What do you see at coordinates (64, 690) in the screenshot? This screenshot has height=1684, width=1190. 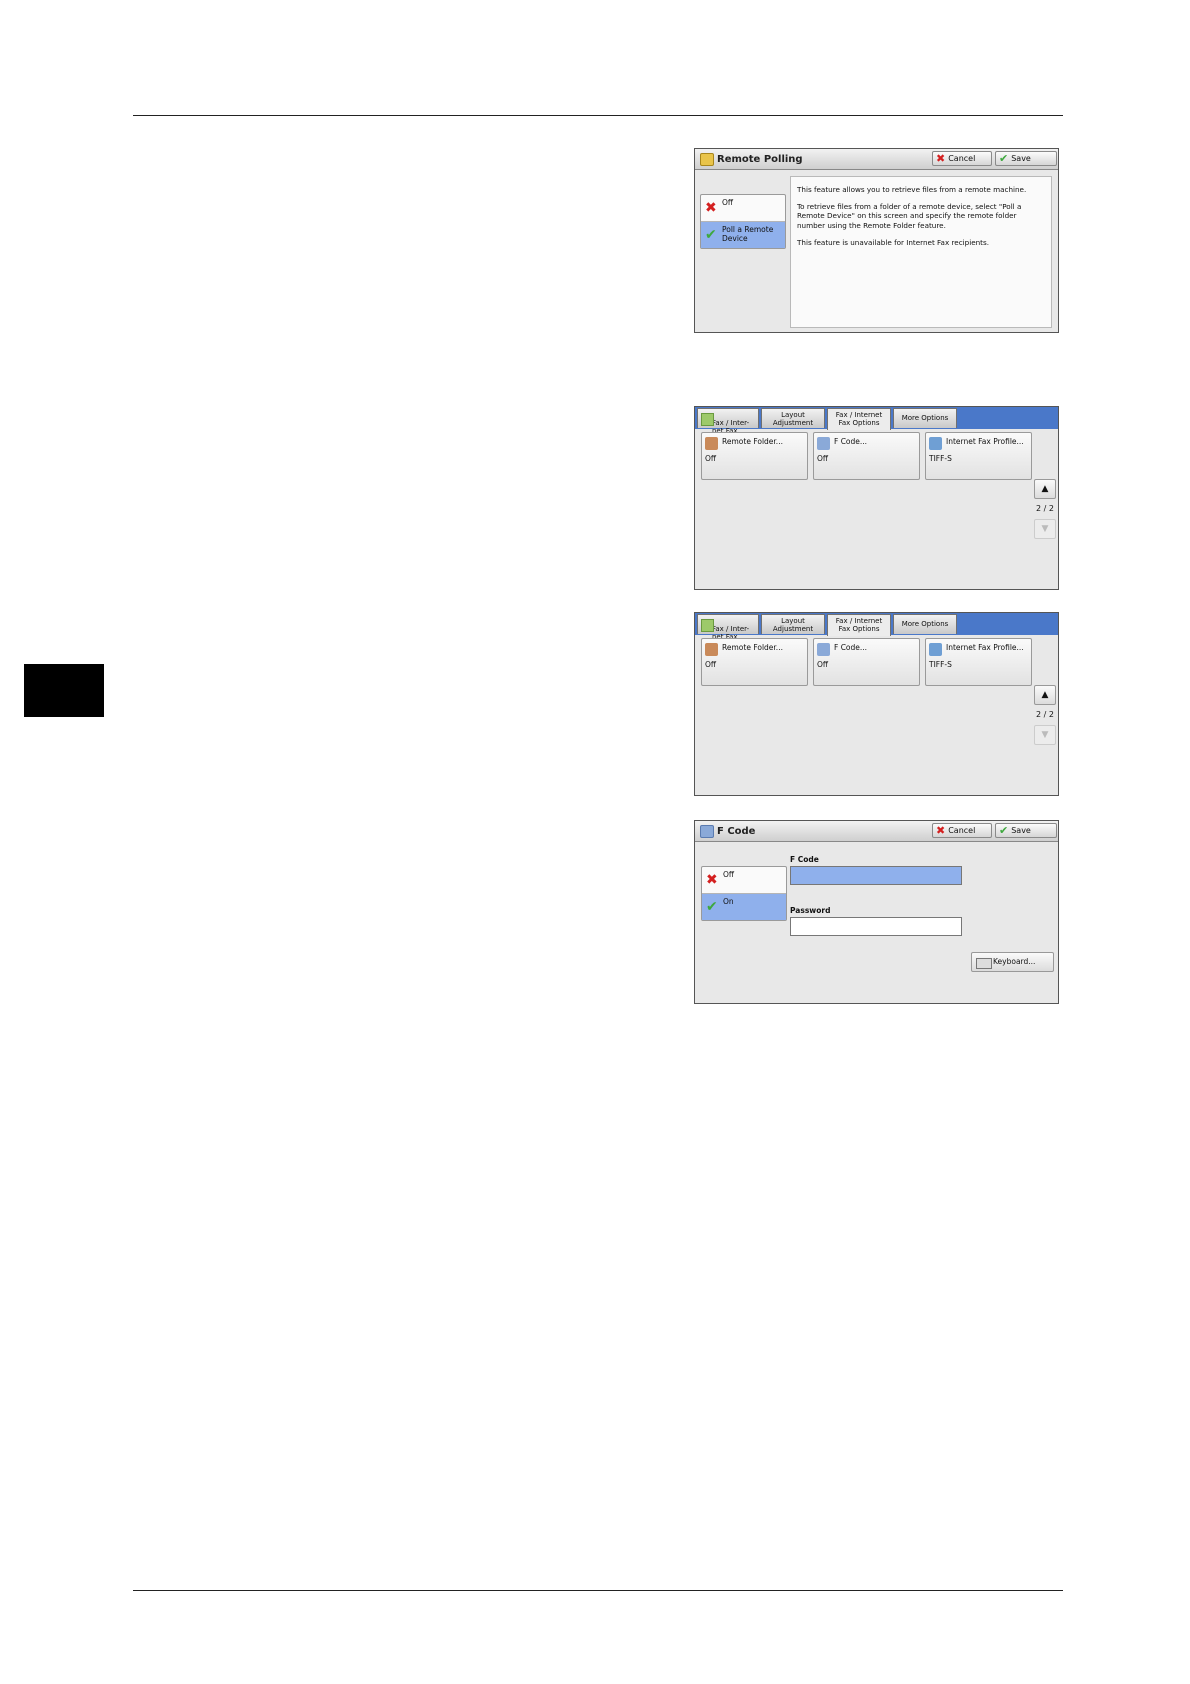 I see `chapter-tab-marker` at bounding box center [64, 690].